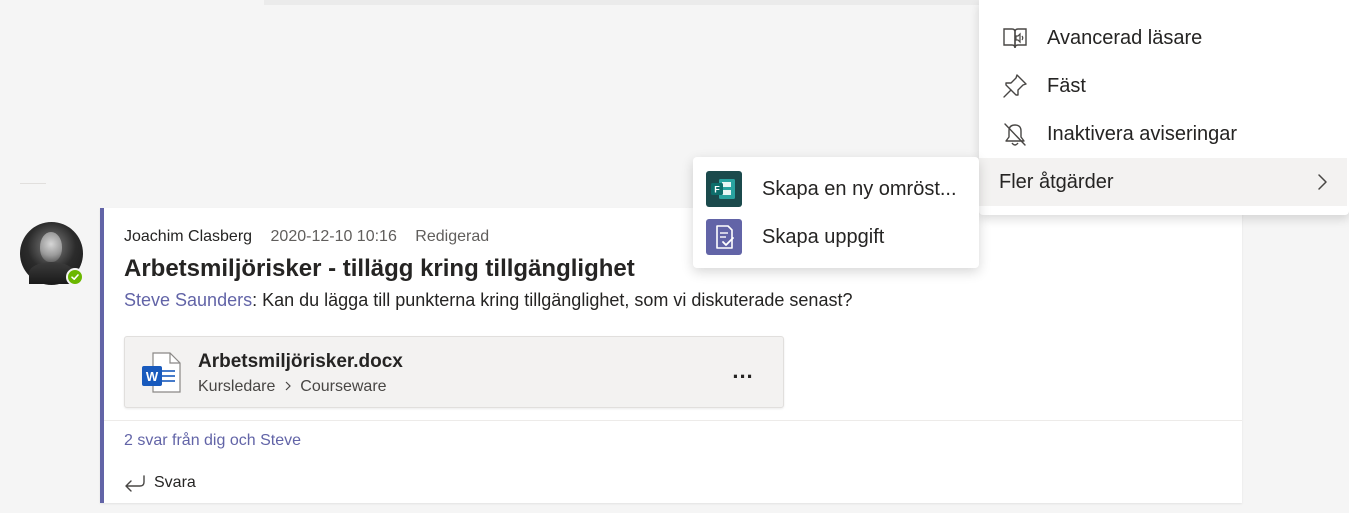  Describe the element at coordinates (212, 441) in the screenshot. I see `replies-link: 2 svar från dig och Steve` at that location.